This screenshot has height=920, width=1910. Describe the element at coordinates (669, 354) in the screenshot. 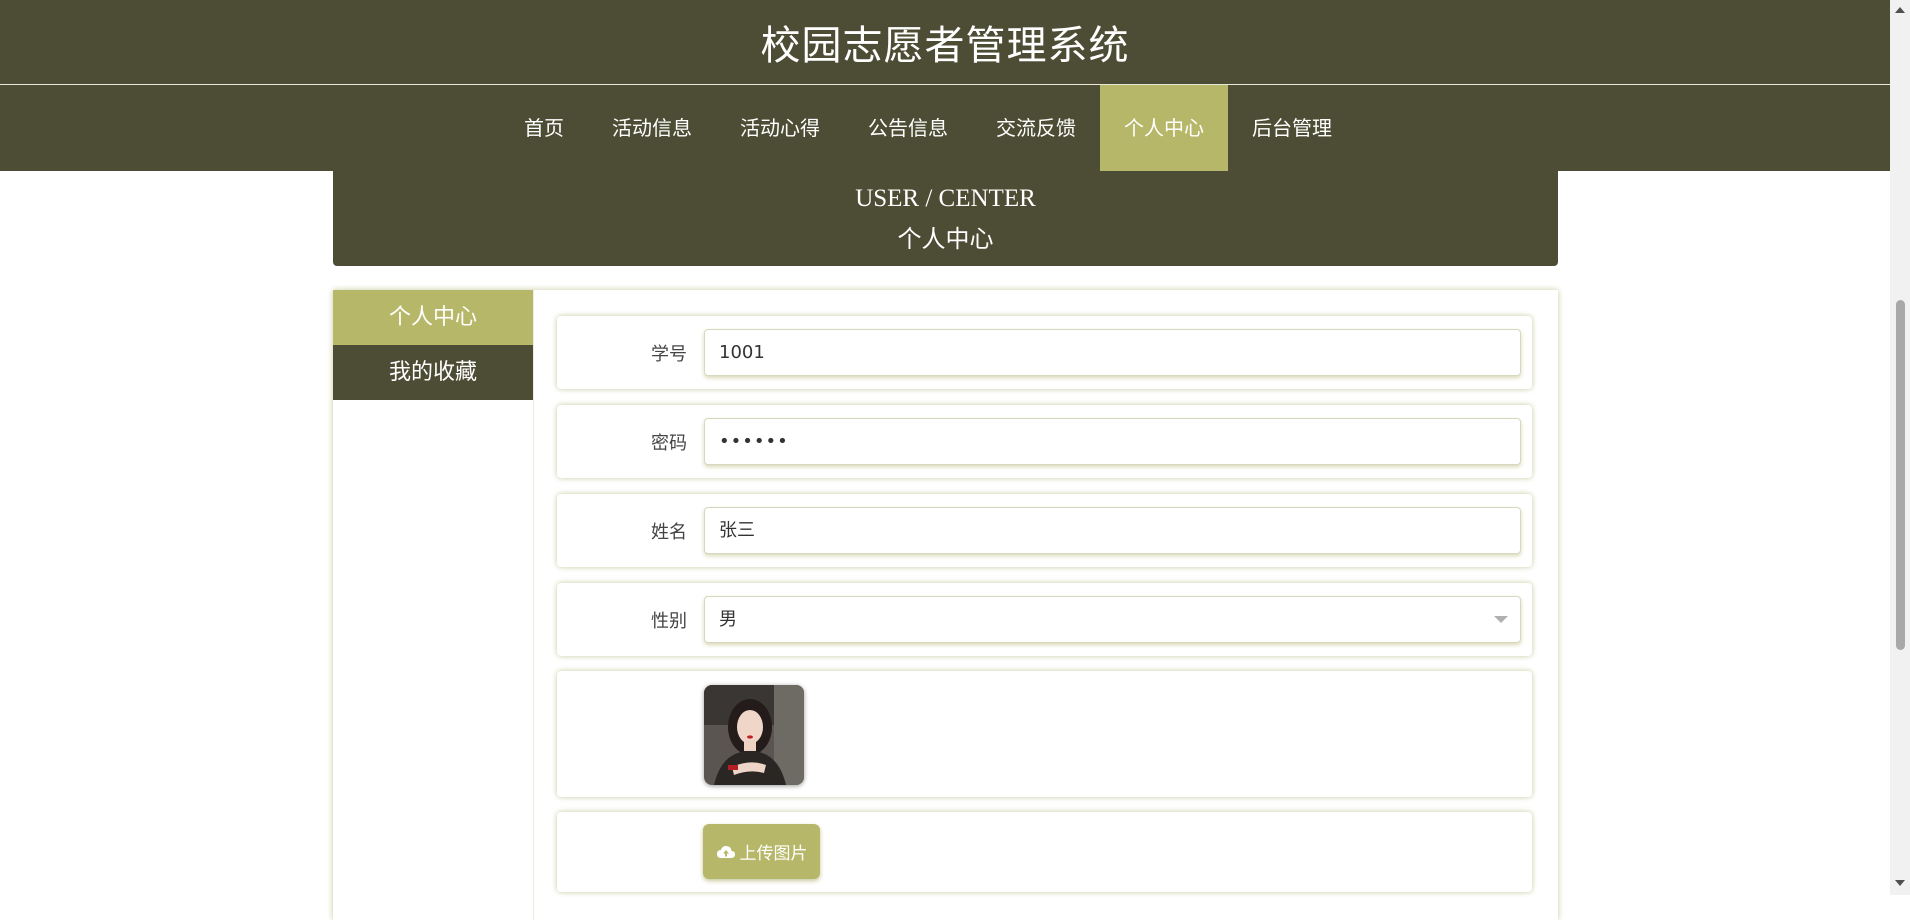

I see `student-id-label: 学号` at that location.